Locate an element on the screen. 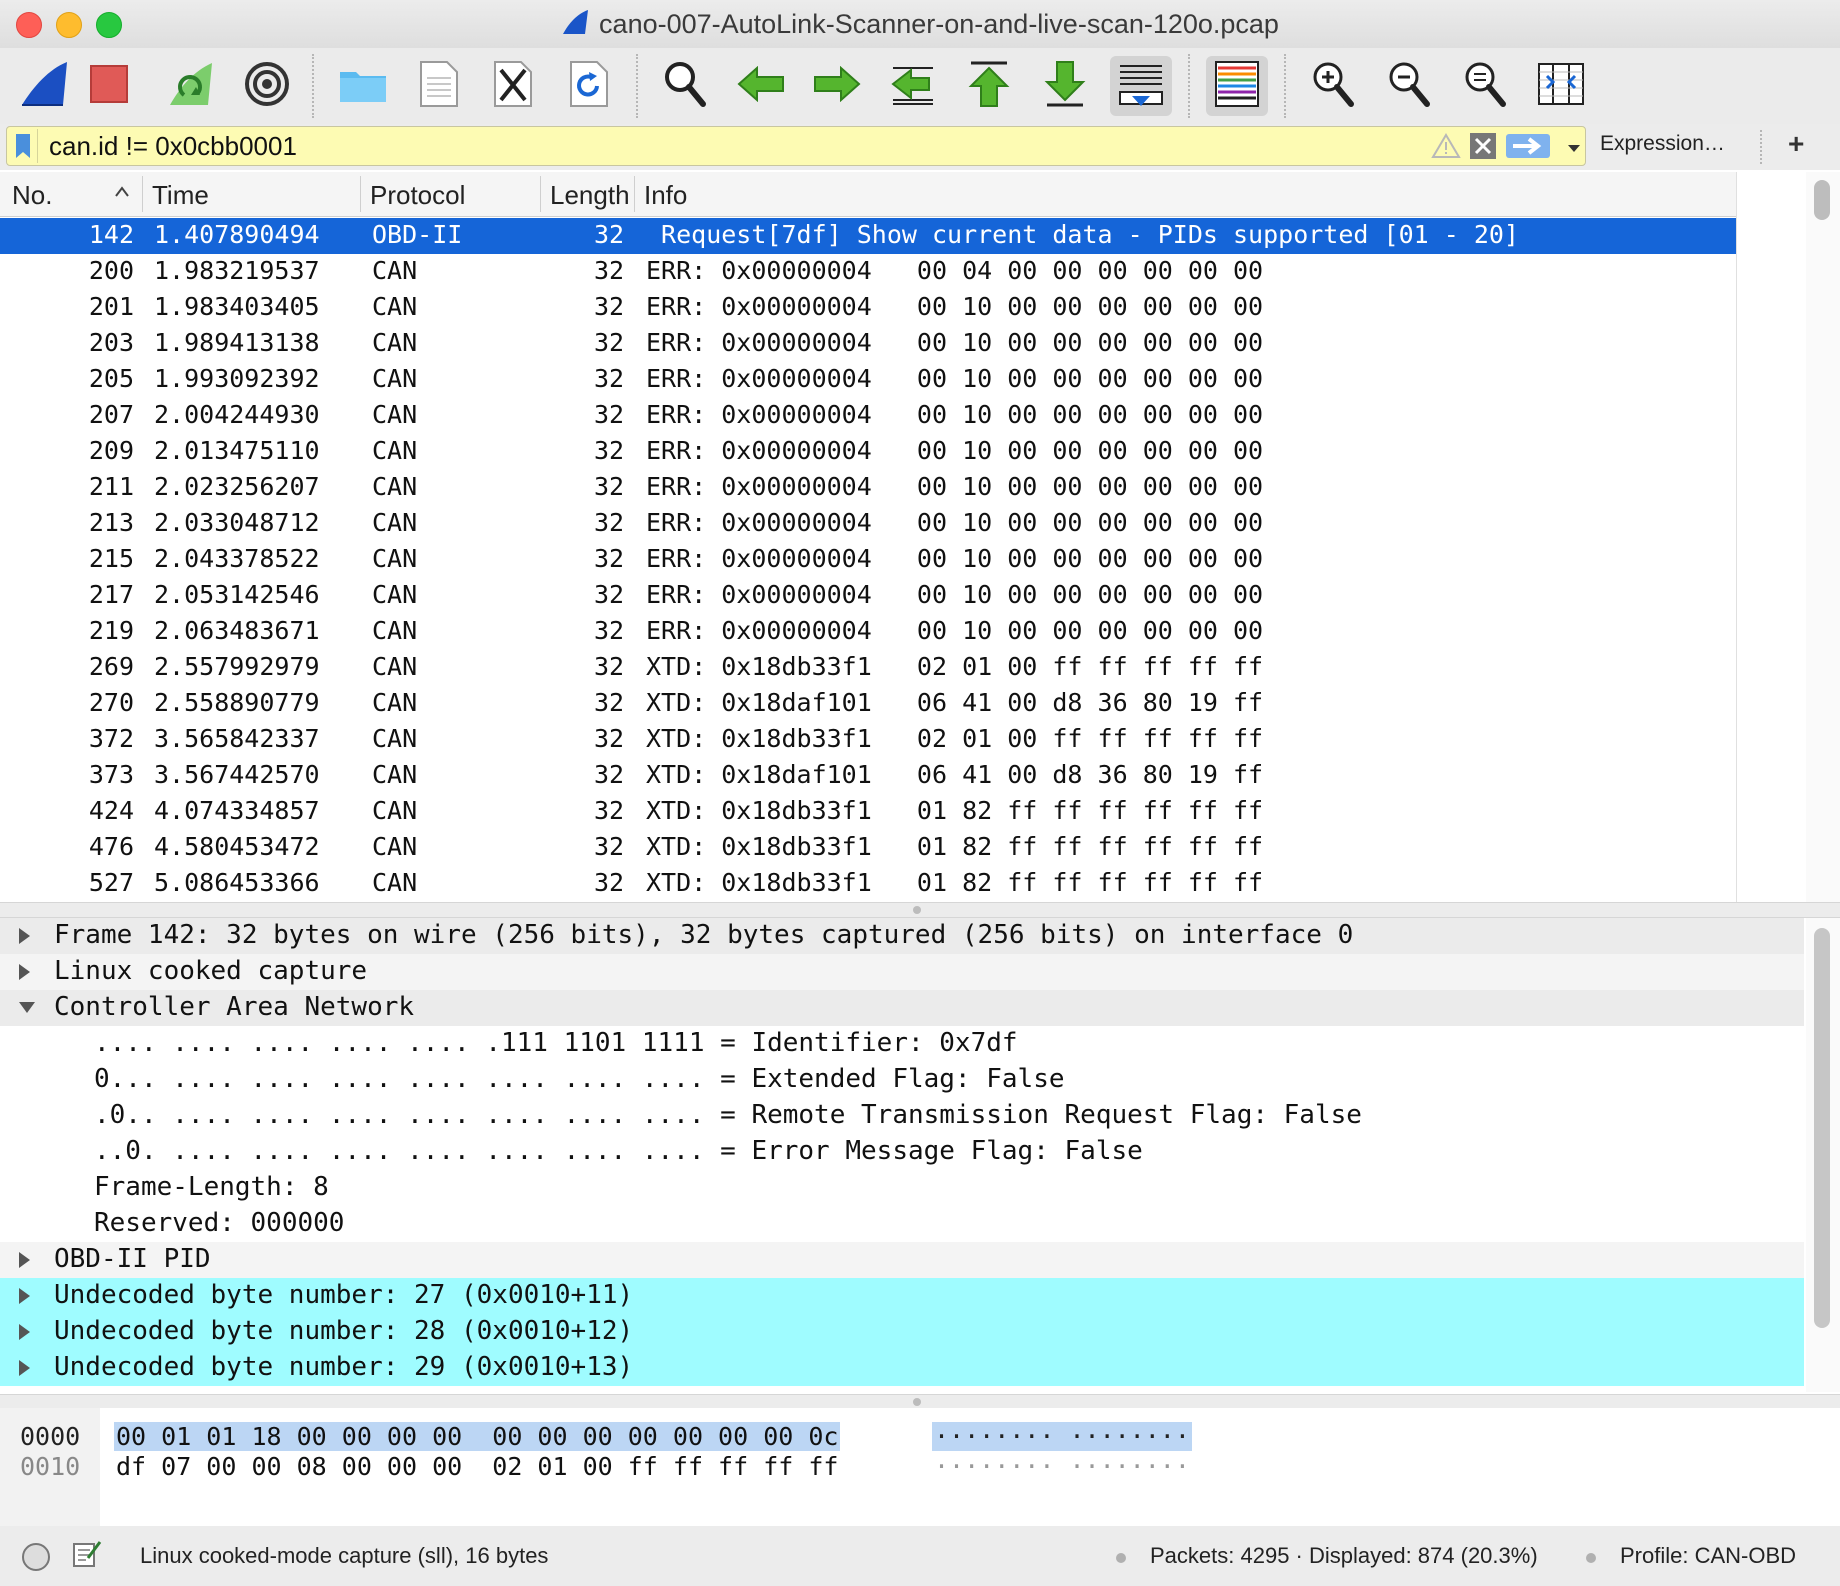 Image resolution: width=1840 pixels, height=1586 pixels. go-last-packet-button is located at coordinates (1065, 86).